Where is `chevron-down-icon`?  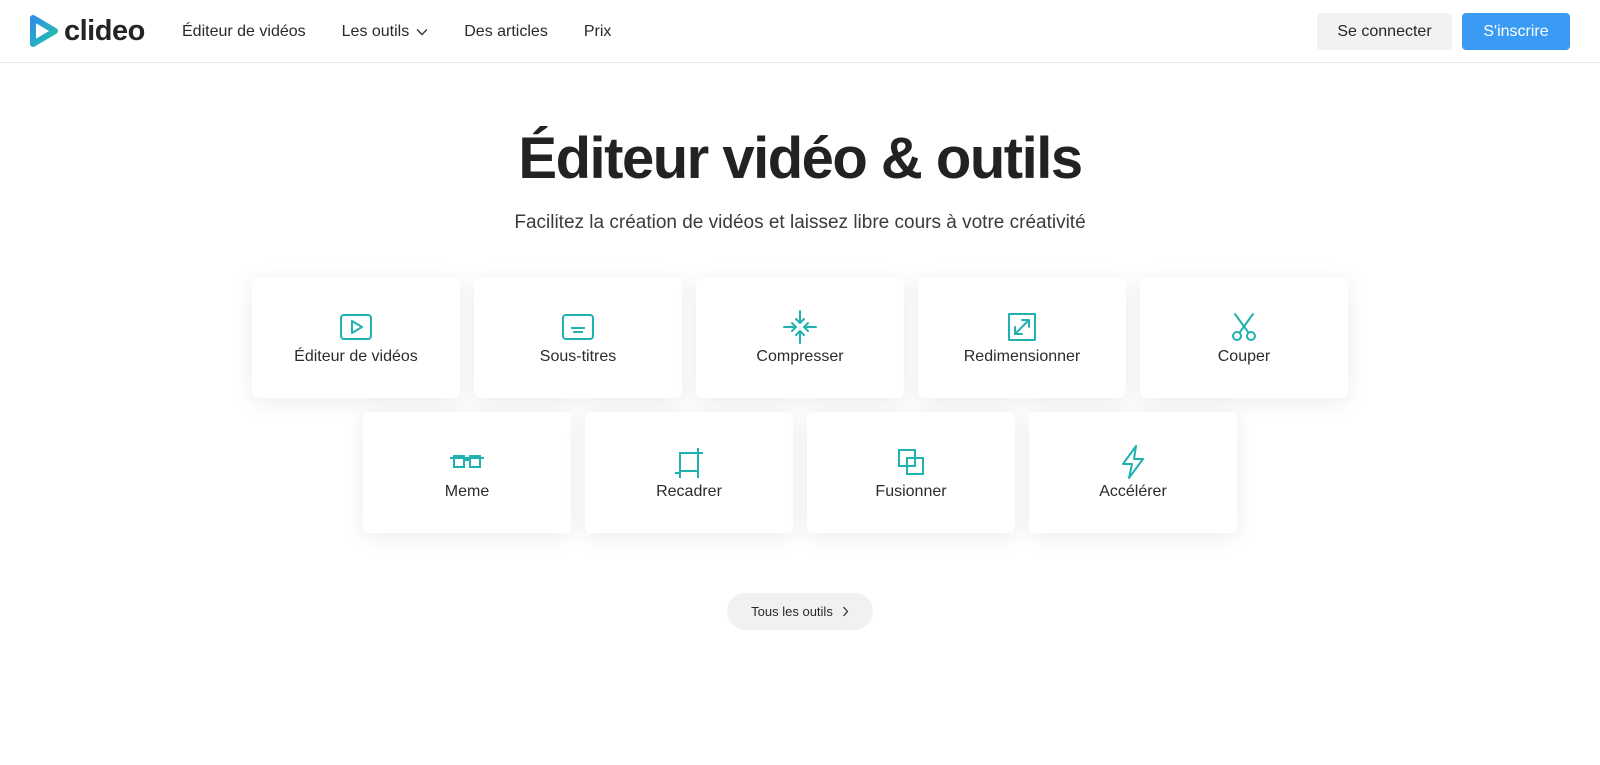
chevron-down-icon is located at coordinates (422, 31).